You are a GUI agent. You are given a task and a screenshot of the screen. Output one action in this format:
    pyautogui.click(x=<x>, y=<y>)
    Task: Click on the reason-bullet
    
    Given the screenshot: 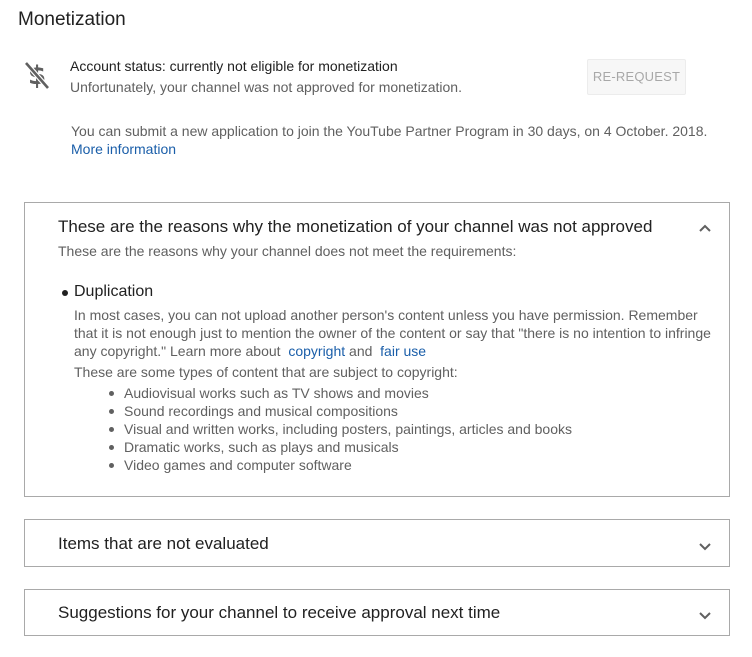 What is the action you would take?
    pyautogui.click(x=65, y=293)
    